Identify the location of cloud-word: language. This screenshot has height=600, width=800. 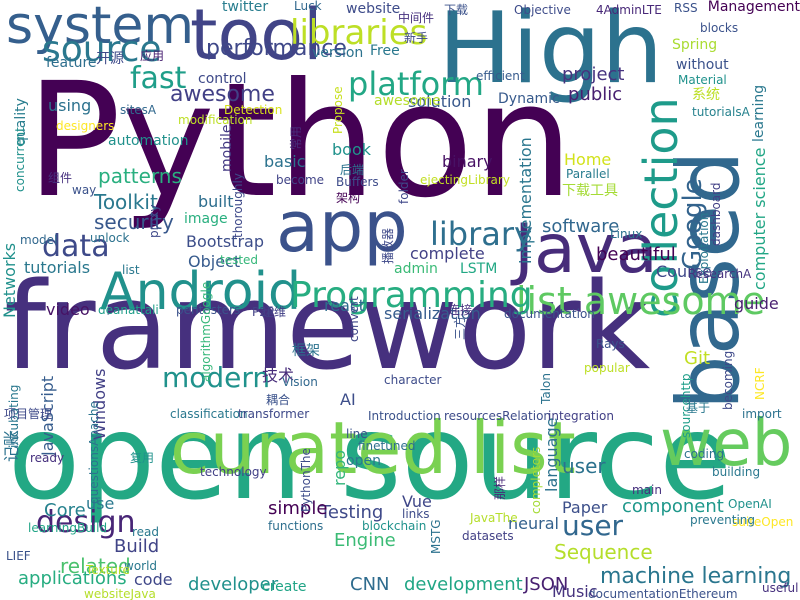
(551, 455).